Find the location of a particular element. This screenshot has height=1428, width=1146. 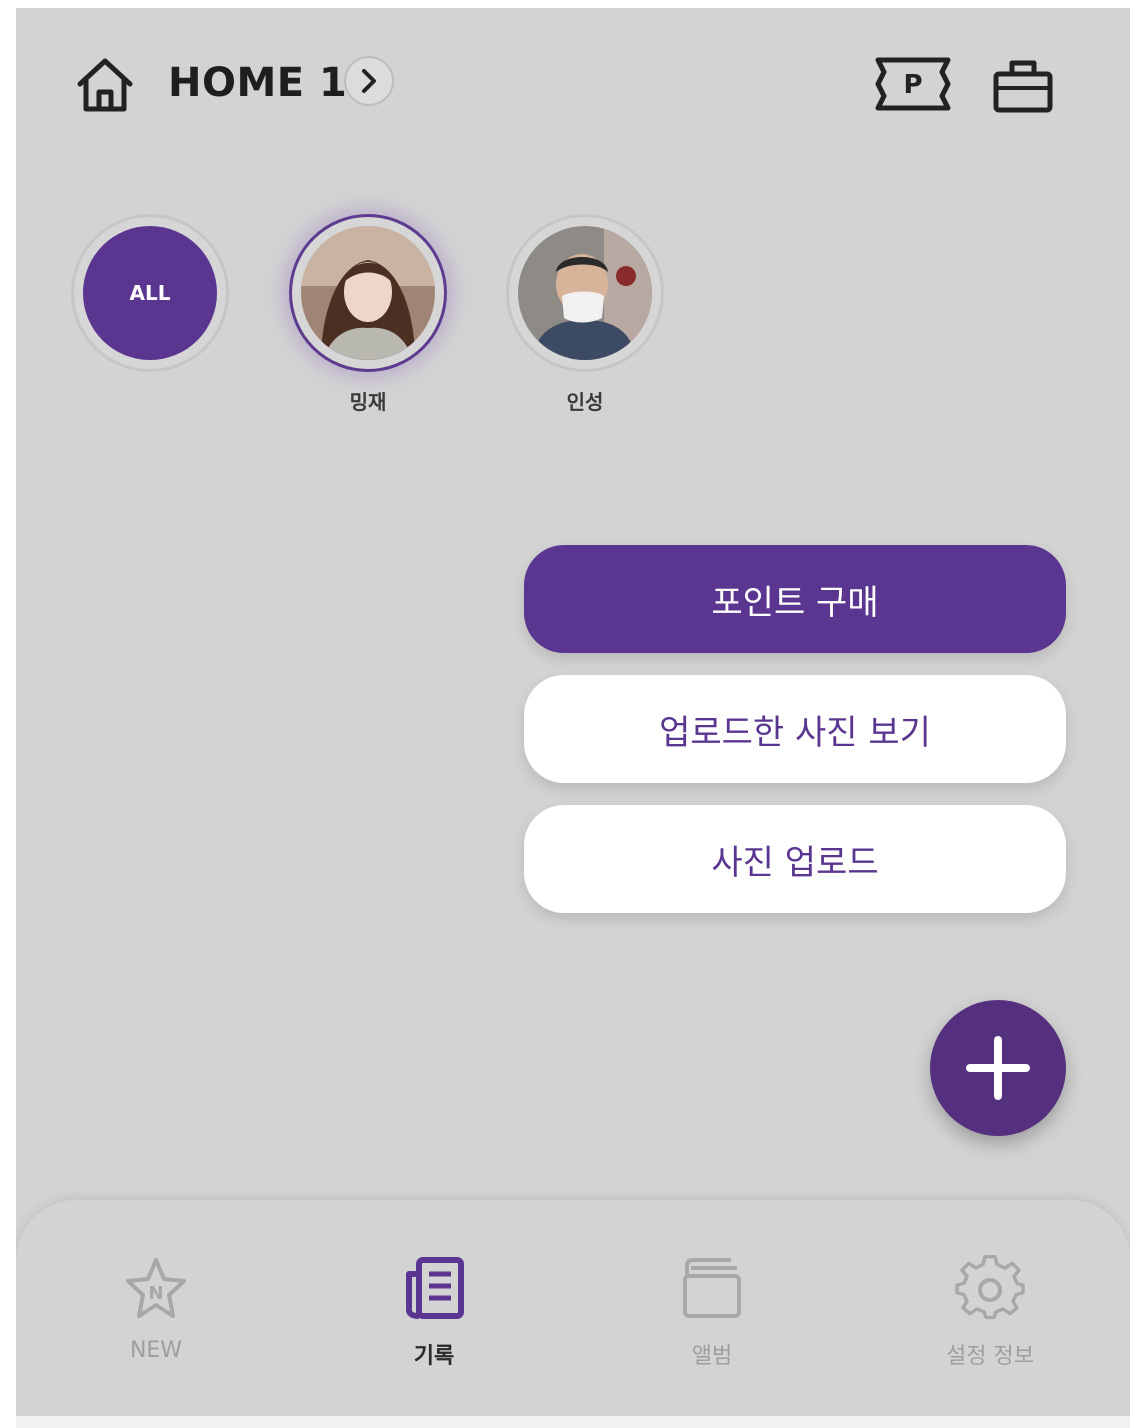

shopping-bag-icon is located at coordinates (1023, 86).